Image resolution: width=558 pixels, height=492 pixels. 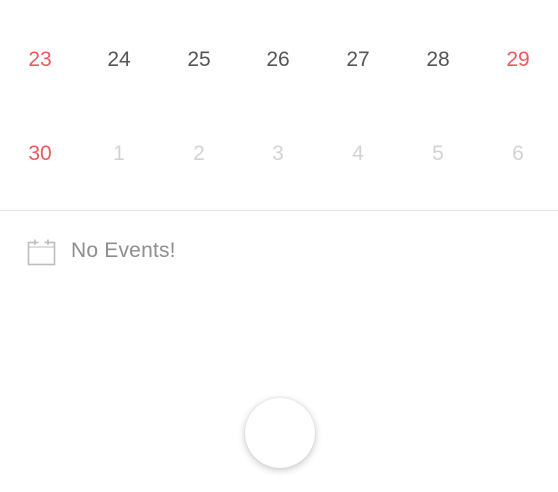 What do you see at coordinates (199, 60) in the screenshot?
I see `day-cell: 25` at bounding box center [199, 60].